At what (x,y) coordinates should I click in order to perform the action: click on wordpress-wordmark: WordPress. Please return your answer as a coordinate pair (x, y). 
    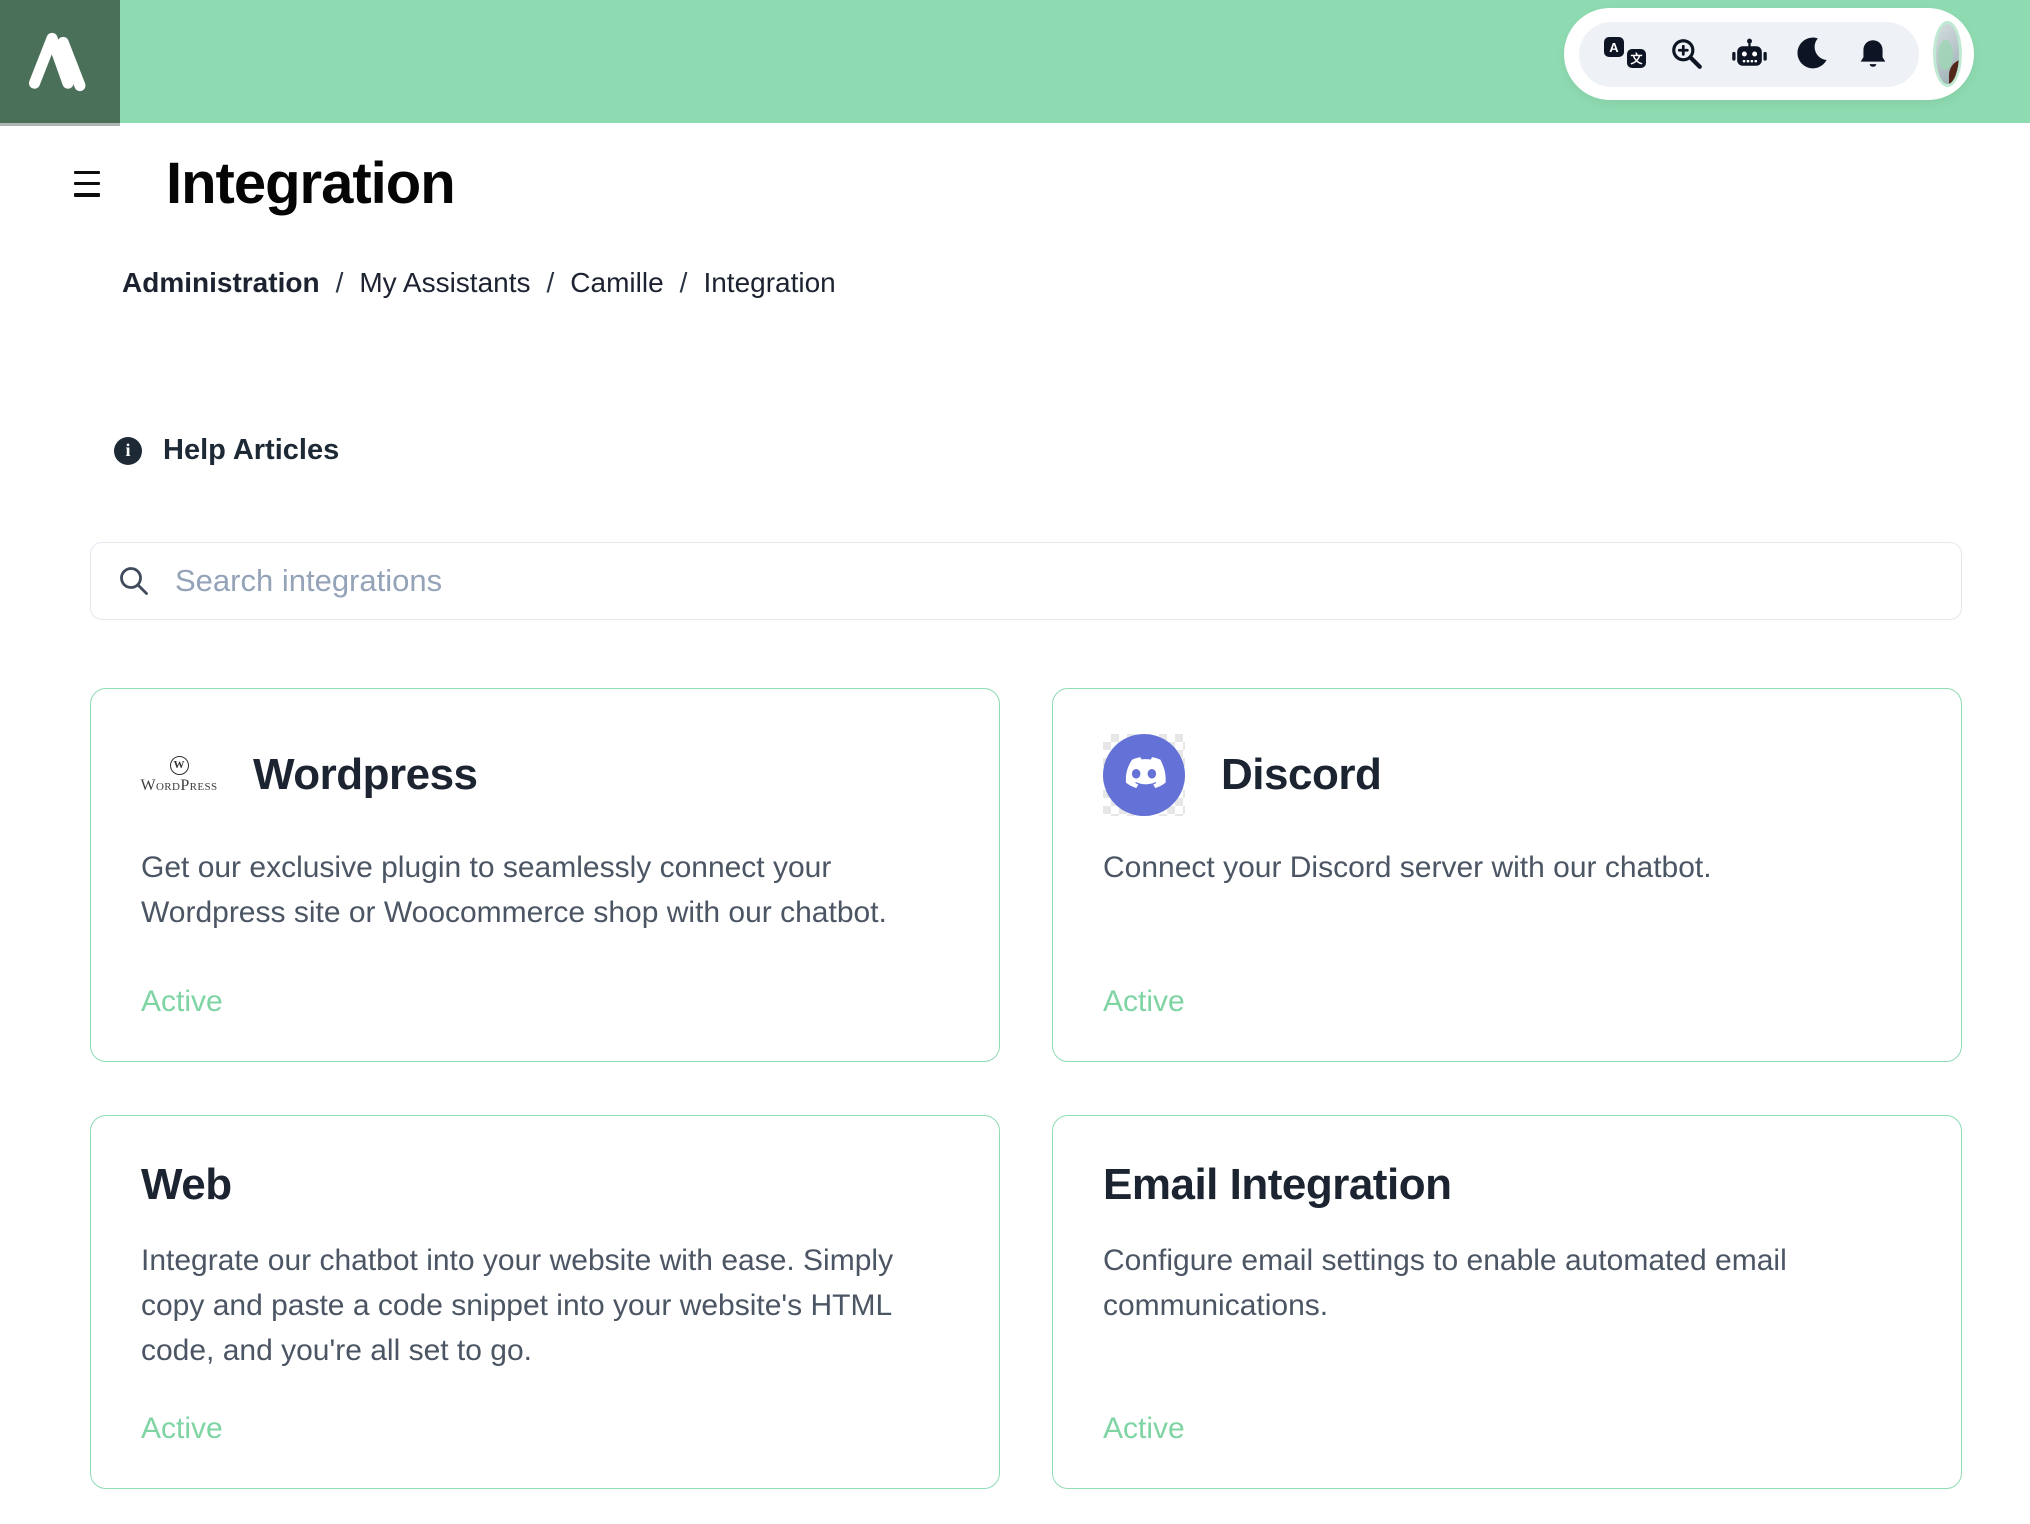
    Looking at the image, I should click on (179, 785).